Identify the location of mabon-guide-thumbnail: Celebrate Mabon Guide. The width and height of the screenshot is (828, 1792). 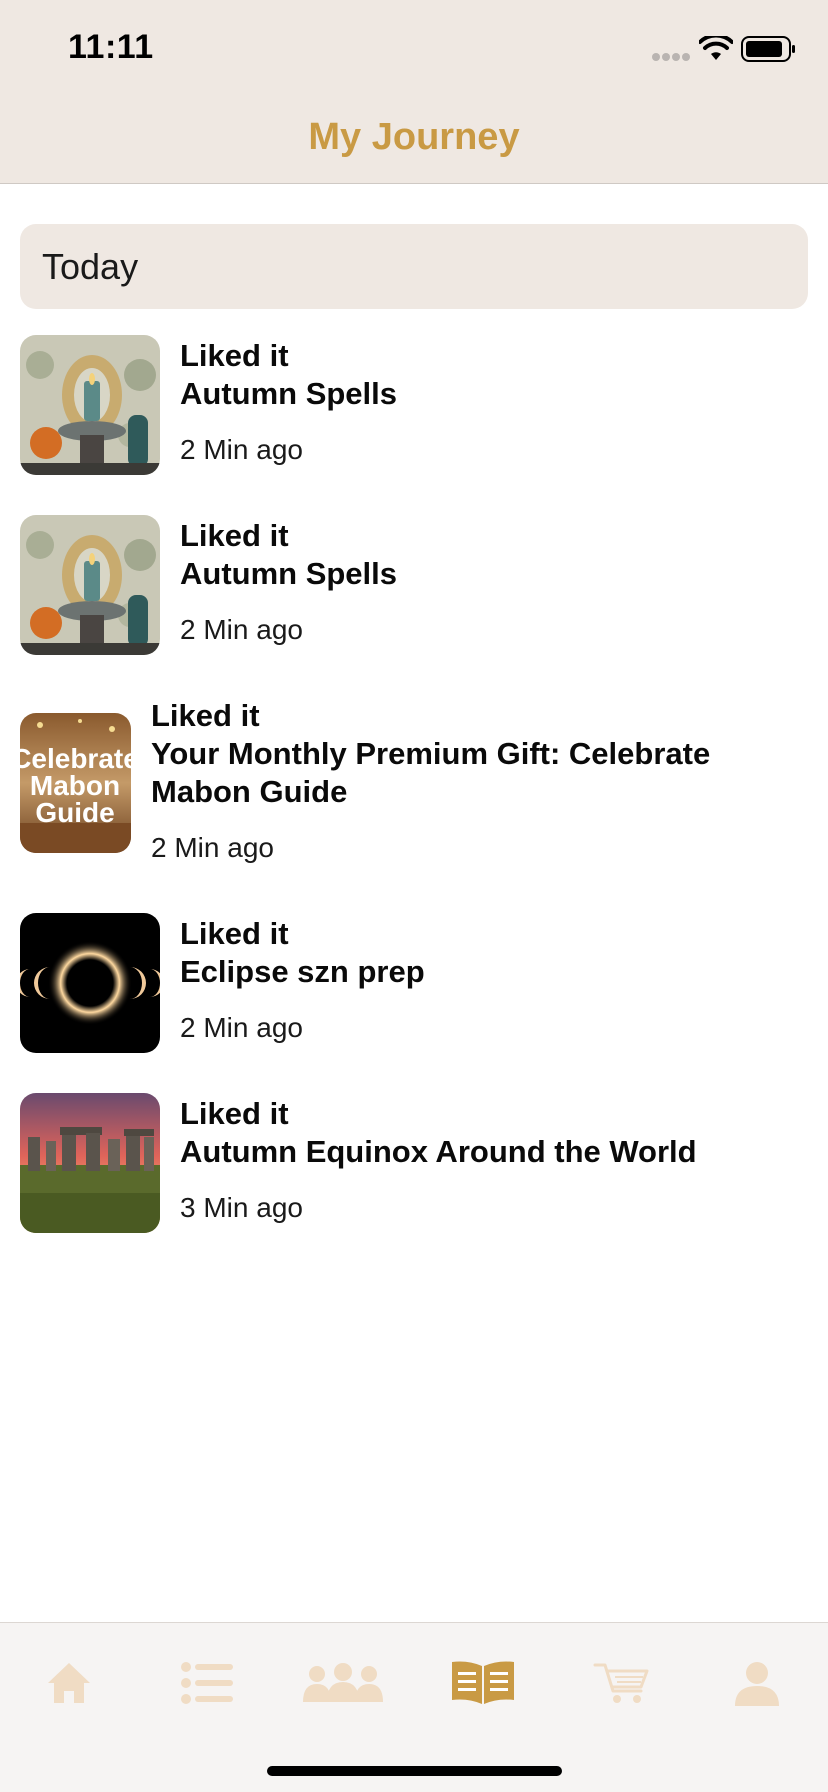
(75, 783).